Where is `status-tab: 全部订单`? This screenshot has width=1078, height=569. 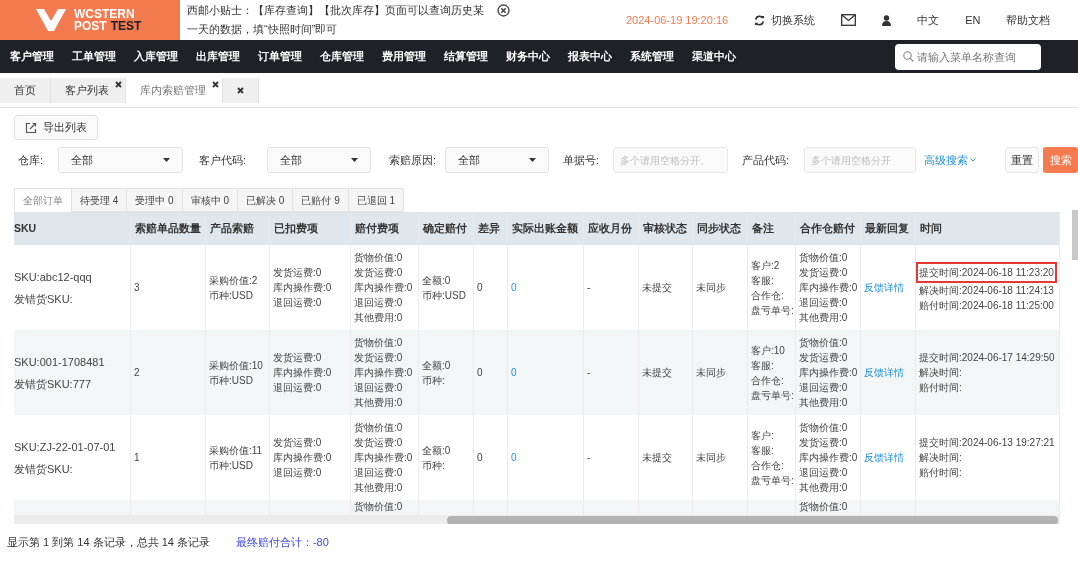 status-tab: 全部订单 is located at coordinates (43, 200).